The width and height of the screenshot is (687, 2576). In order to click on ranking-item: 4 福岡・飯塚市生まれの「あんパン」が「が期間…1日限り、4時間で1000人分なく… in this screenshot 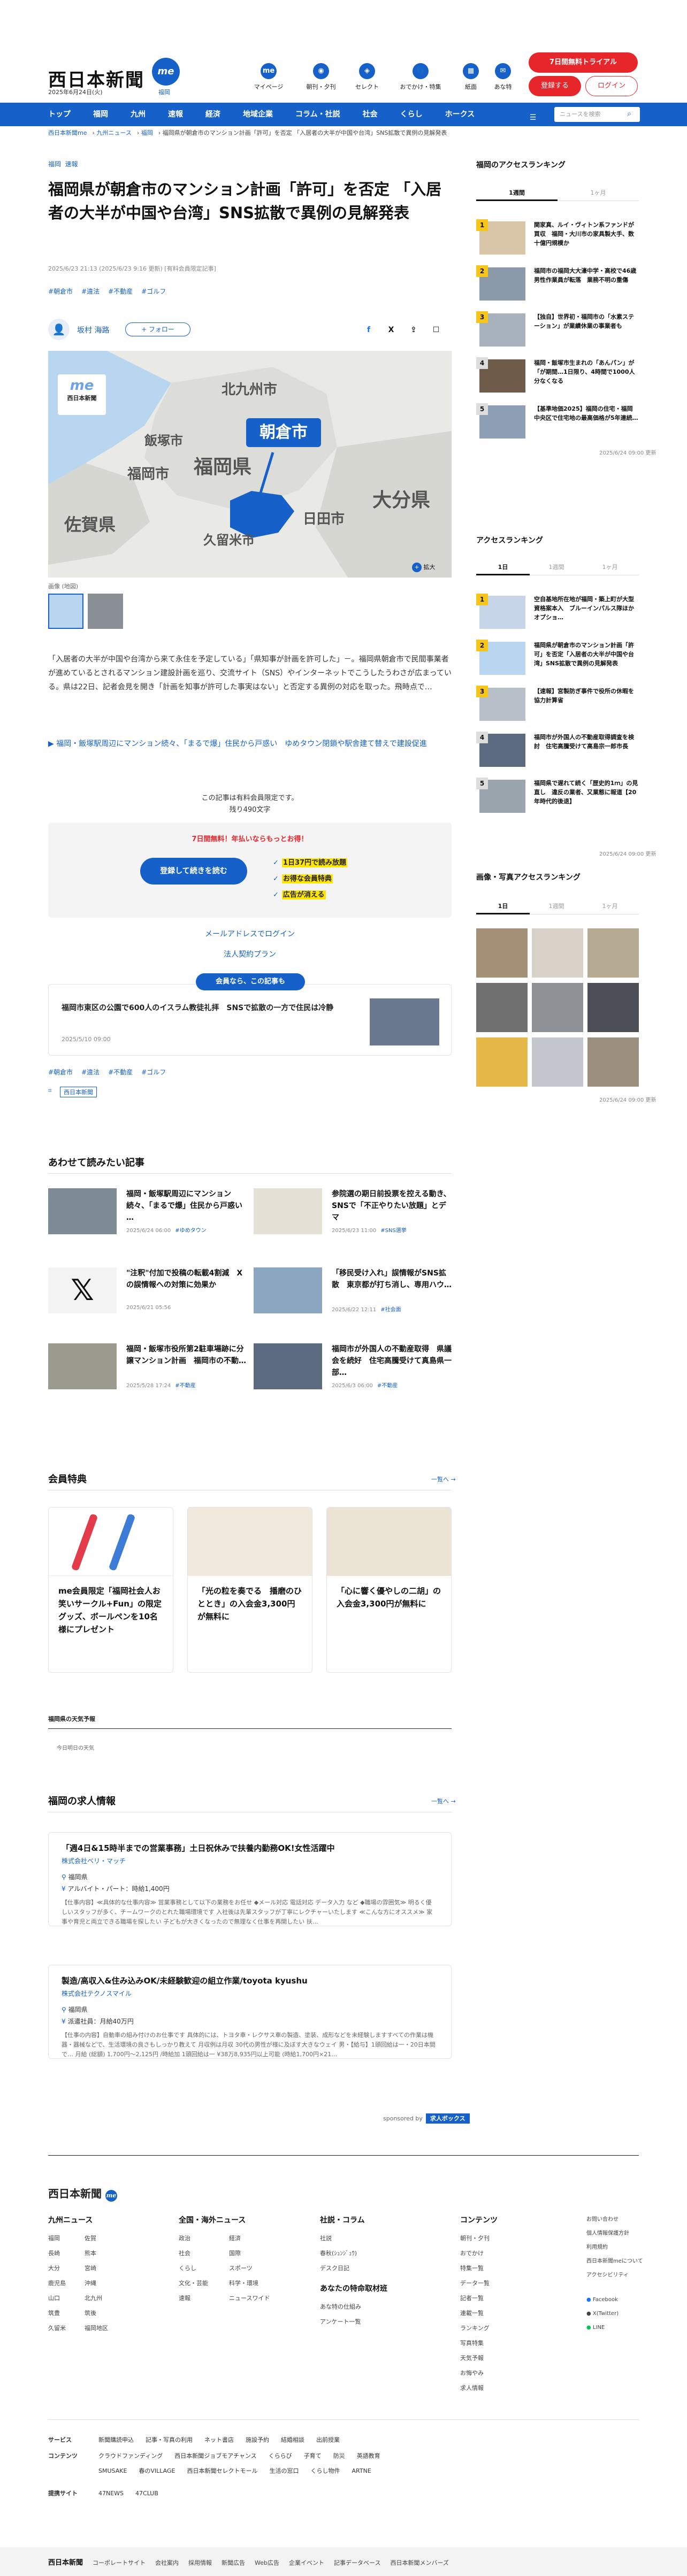, I will do `click(557, 374)`.